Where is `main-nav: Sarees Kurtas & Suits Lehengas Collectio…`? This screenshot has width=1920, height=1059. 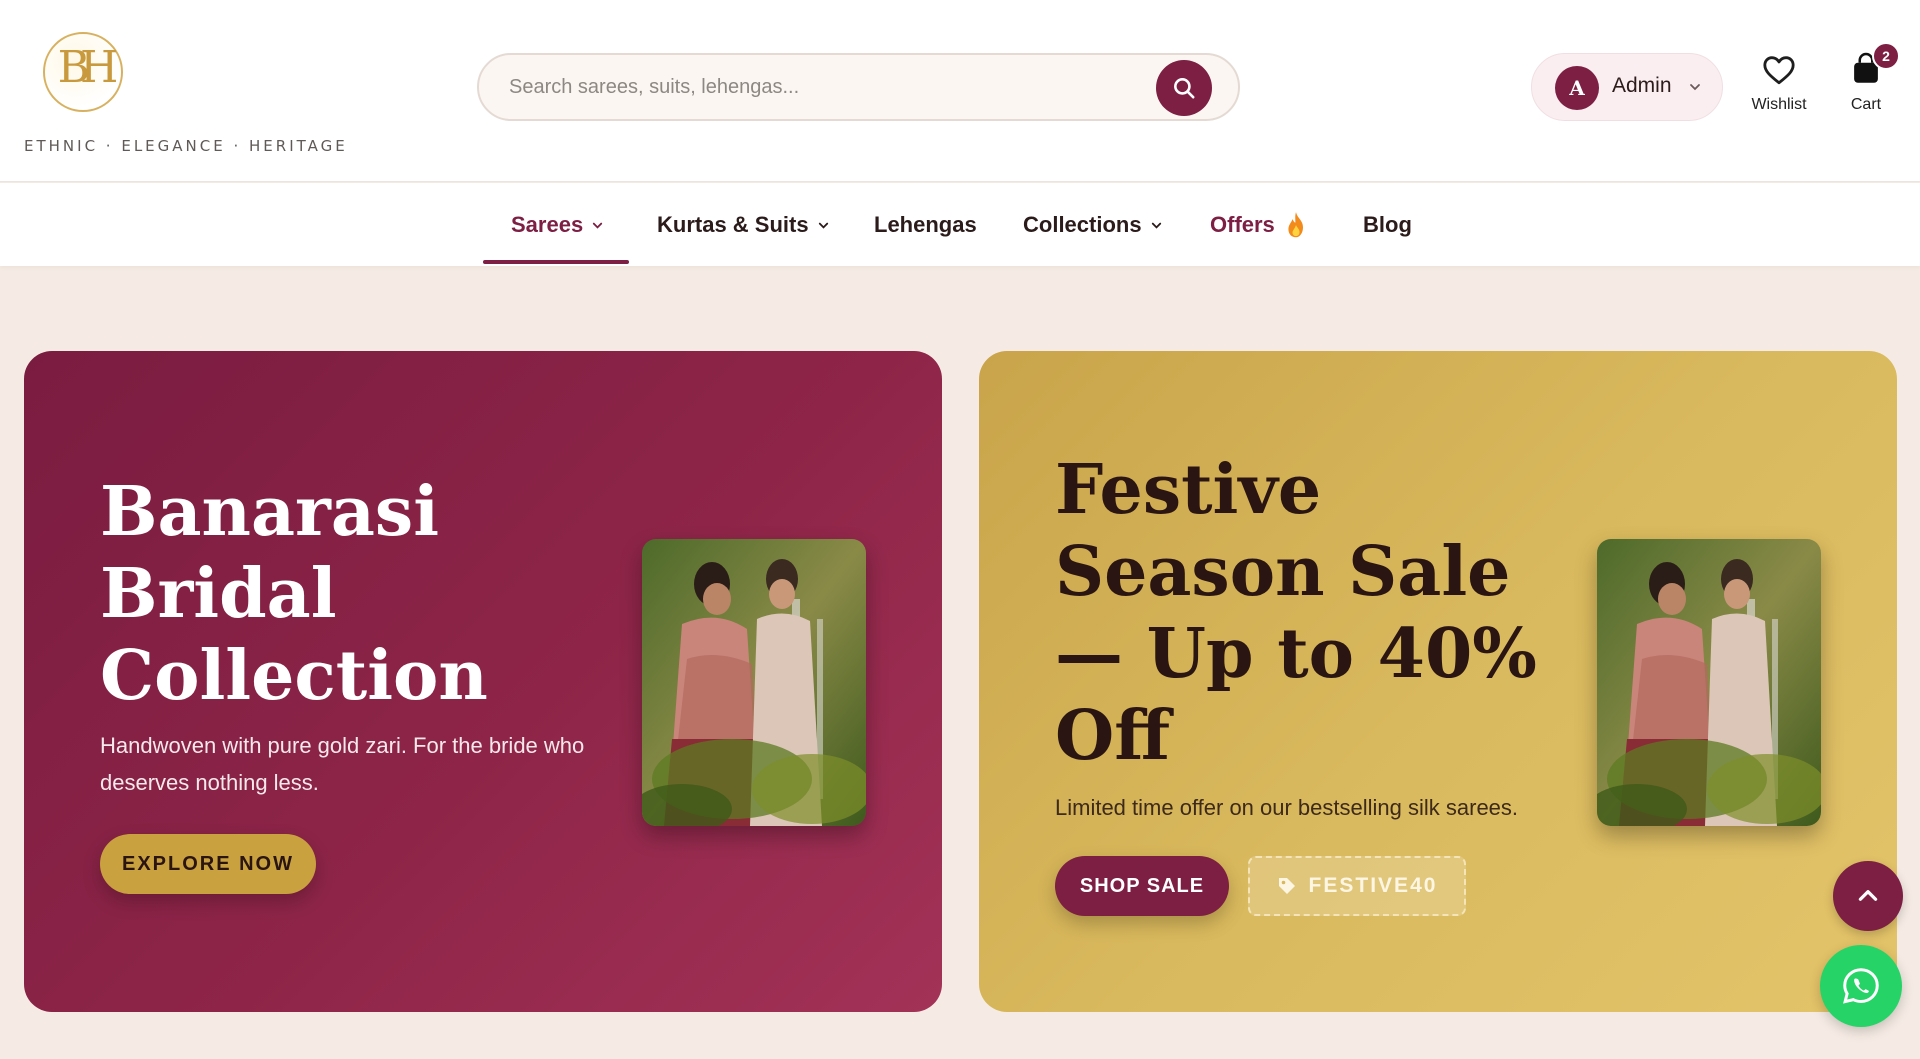
main-nav: Sarees Kurtas & Suits Lehengas Collectio… is located at coordinates (960, 224).